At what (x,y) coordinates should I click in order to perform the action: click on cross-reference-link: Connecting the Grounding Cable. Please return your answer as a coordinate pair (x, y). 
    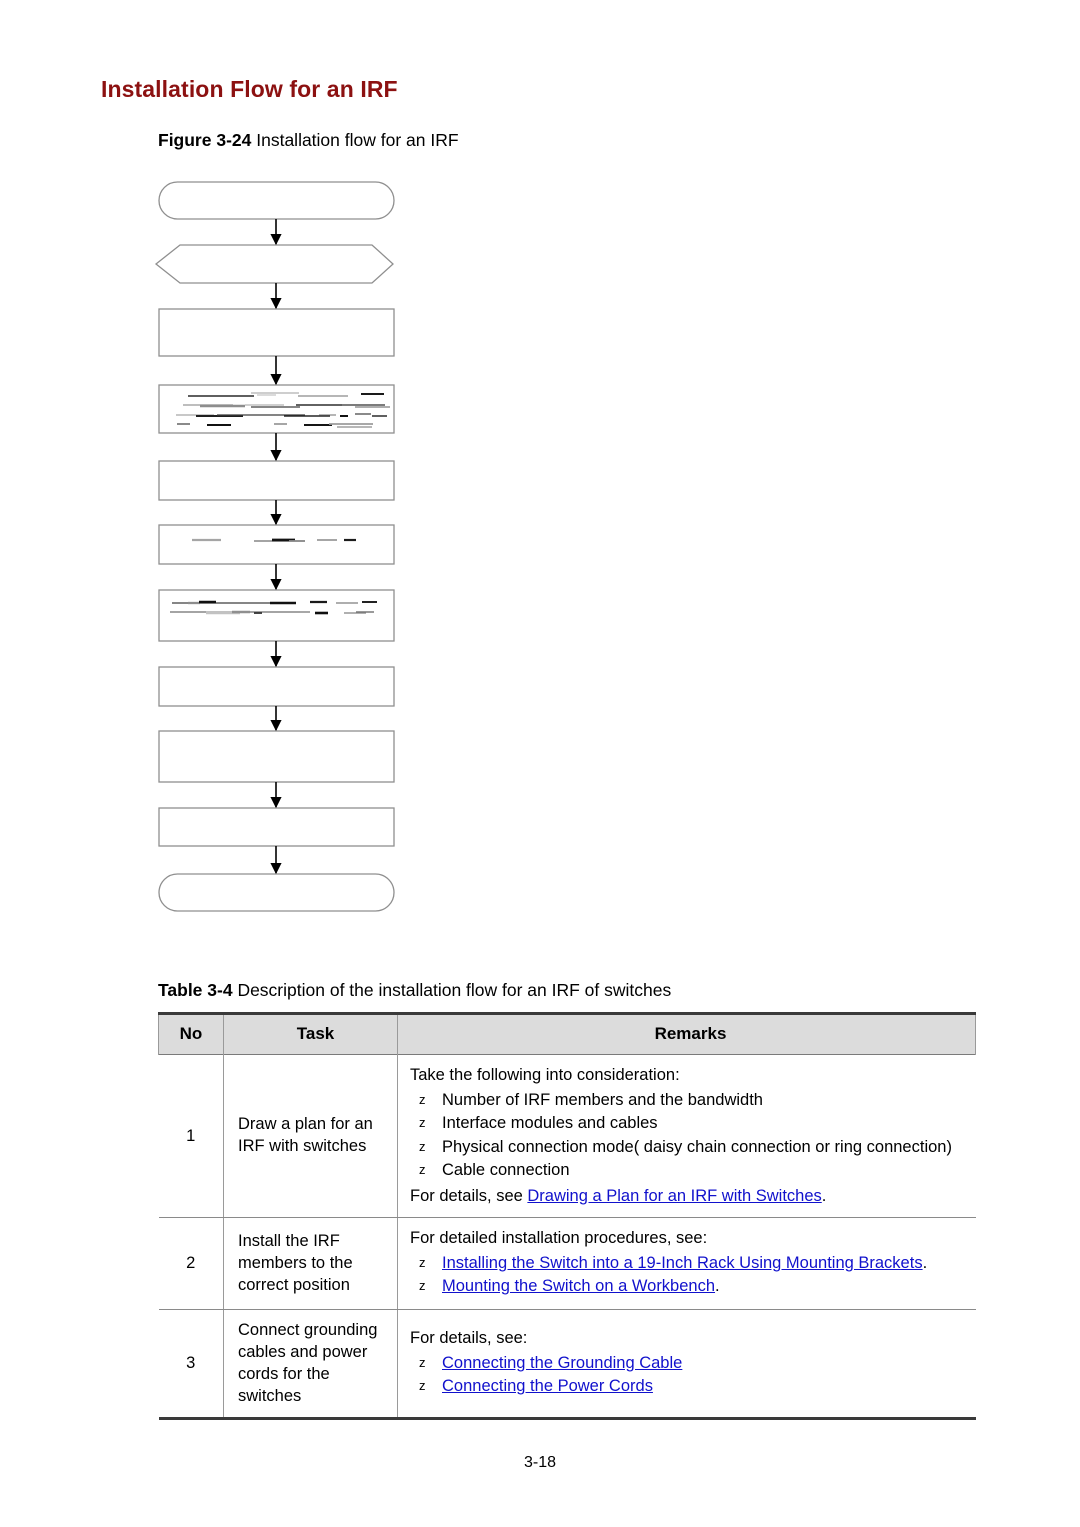
    Looking at the image, I should click on (562, 1363).